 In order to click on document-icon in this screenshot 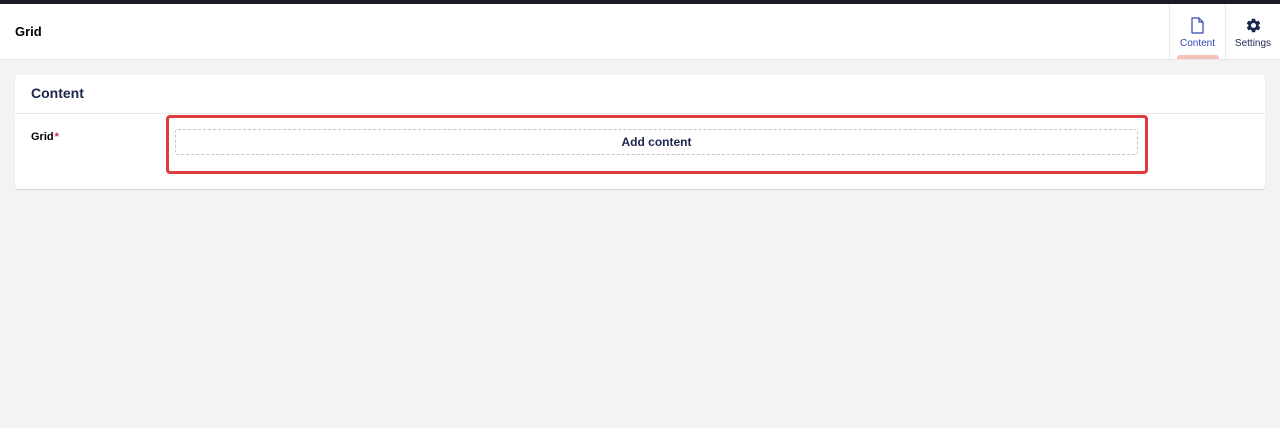, I will do `click(1197, 25)`.